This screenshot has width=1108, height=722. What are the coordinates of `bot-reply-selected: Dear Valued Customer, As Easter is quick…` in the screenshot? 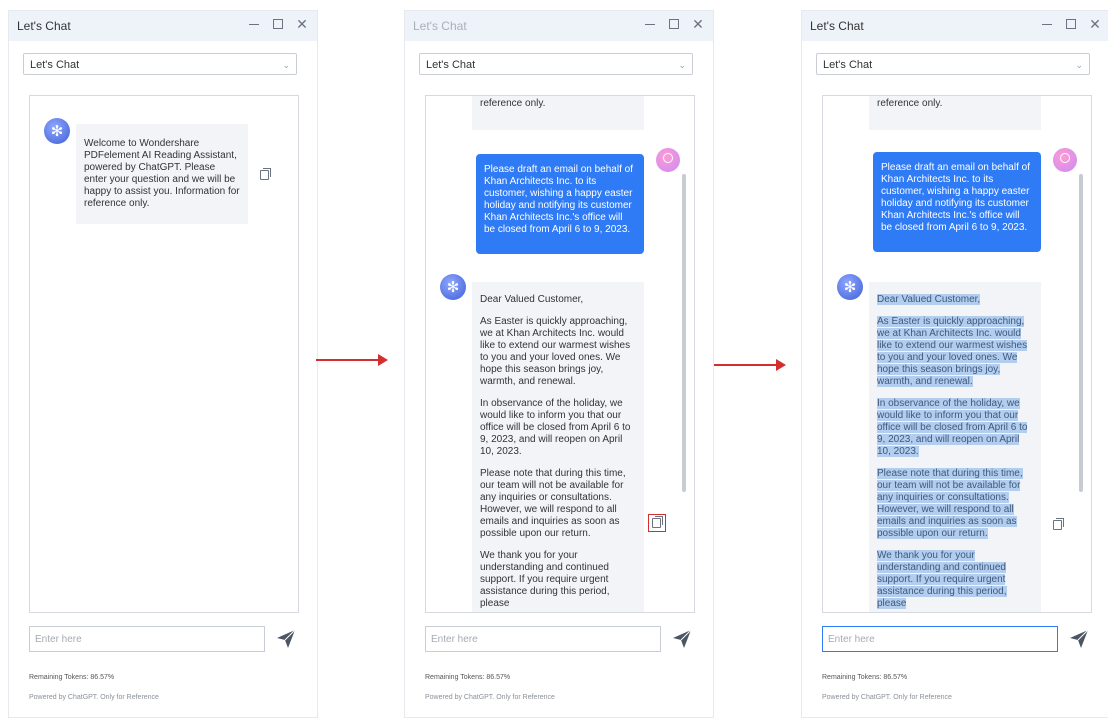 It's located at (955, 447).